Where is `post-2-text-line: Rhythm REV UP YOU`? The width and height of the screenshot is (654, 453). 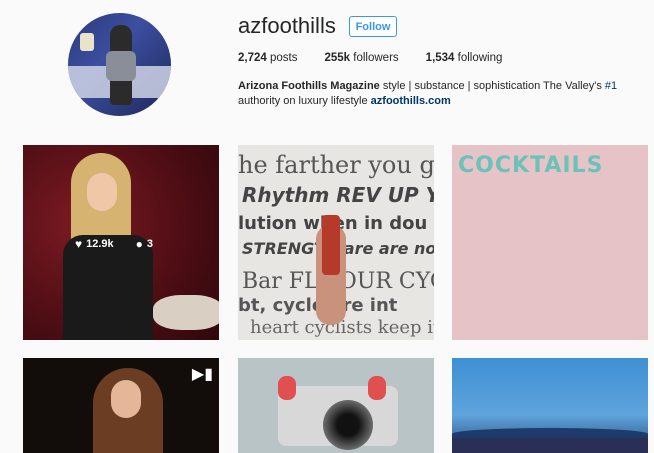
post-2-text-line: Rhythm REV UP YOU is located at coordinates (338, 195).